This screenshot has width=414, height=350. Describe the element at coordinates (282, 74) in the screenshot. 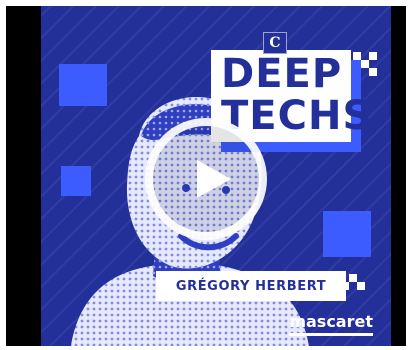

I see `podcast-title-line1: DEEP` at that location.